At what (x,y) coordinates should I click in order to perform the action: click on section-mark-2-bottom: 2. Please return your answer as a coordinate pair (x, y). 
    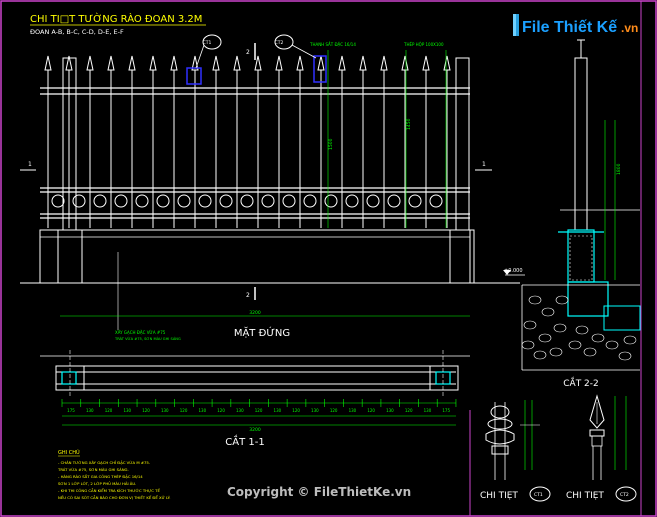
    Looking at the image, I should click on (248, 295).